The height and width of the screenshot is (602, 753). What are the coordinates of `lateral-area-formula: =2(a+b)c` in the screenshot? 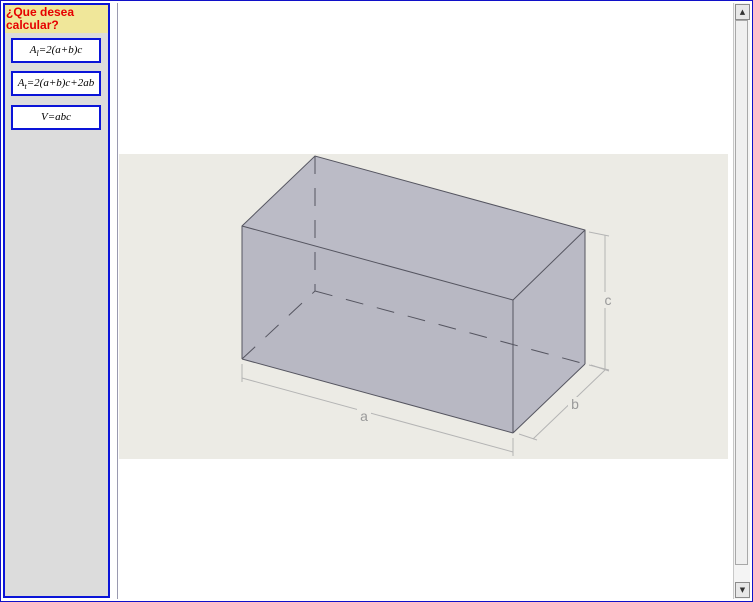 It's located at (60, 50).